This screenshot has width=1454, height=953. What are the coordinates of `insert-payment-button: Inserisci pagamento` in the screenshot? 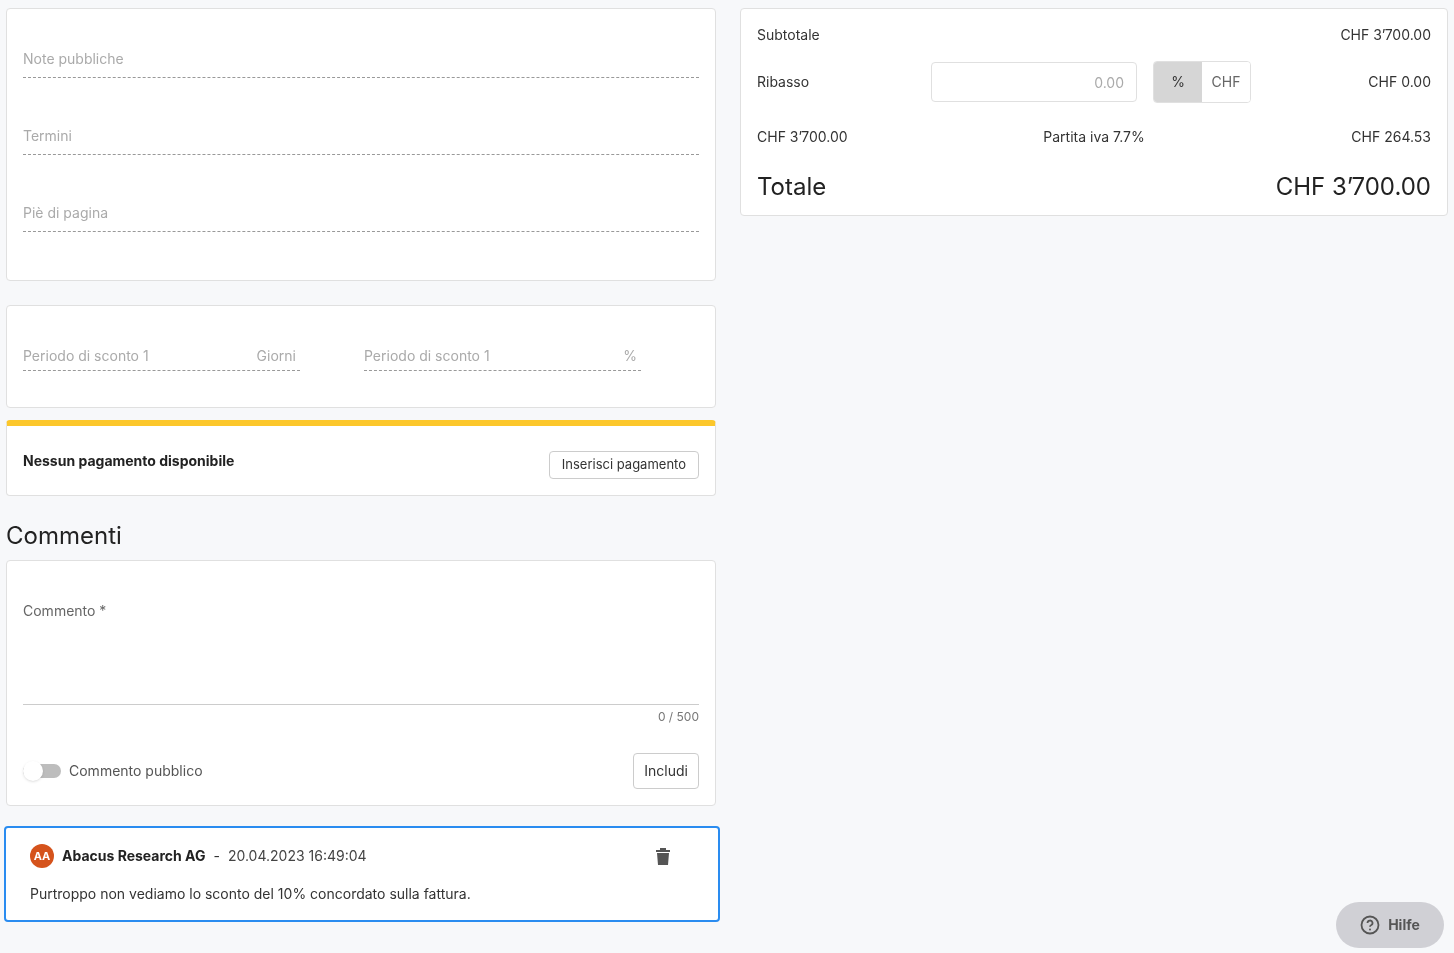 It's located at (623, 464).